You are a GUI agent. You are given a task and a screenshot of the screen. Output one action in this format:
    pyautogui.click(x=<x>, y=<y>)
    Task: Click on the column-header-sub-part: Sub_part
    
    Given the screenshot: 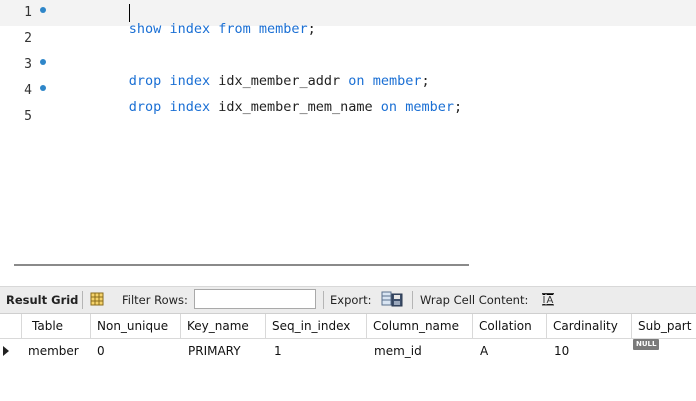 What is the action you would take?
    pyautogui.click(x=664, y=326)
    